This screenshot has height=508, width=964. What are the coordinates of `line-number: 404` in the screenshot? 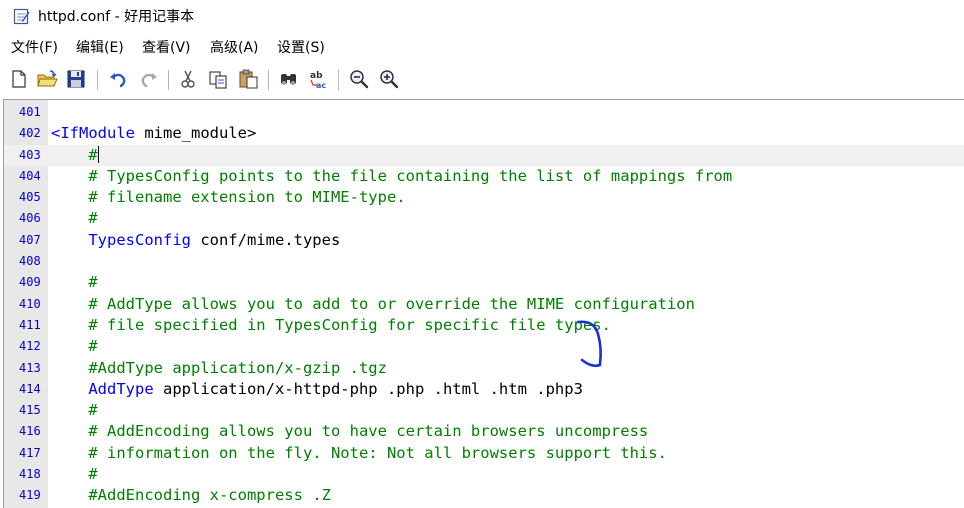 It's located at (30, 175).